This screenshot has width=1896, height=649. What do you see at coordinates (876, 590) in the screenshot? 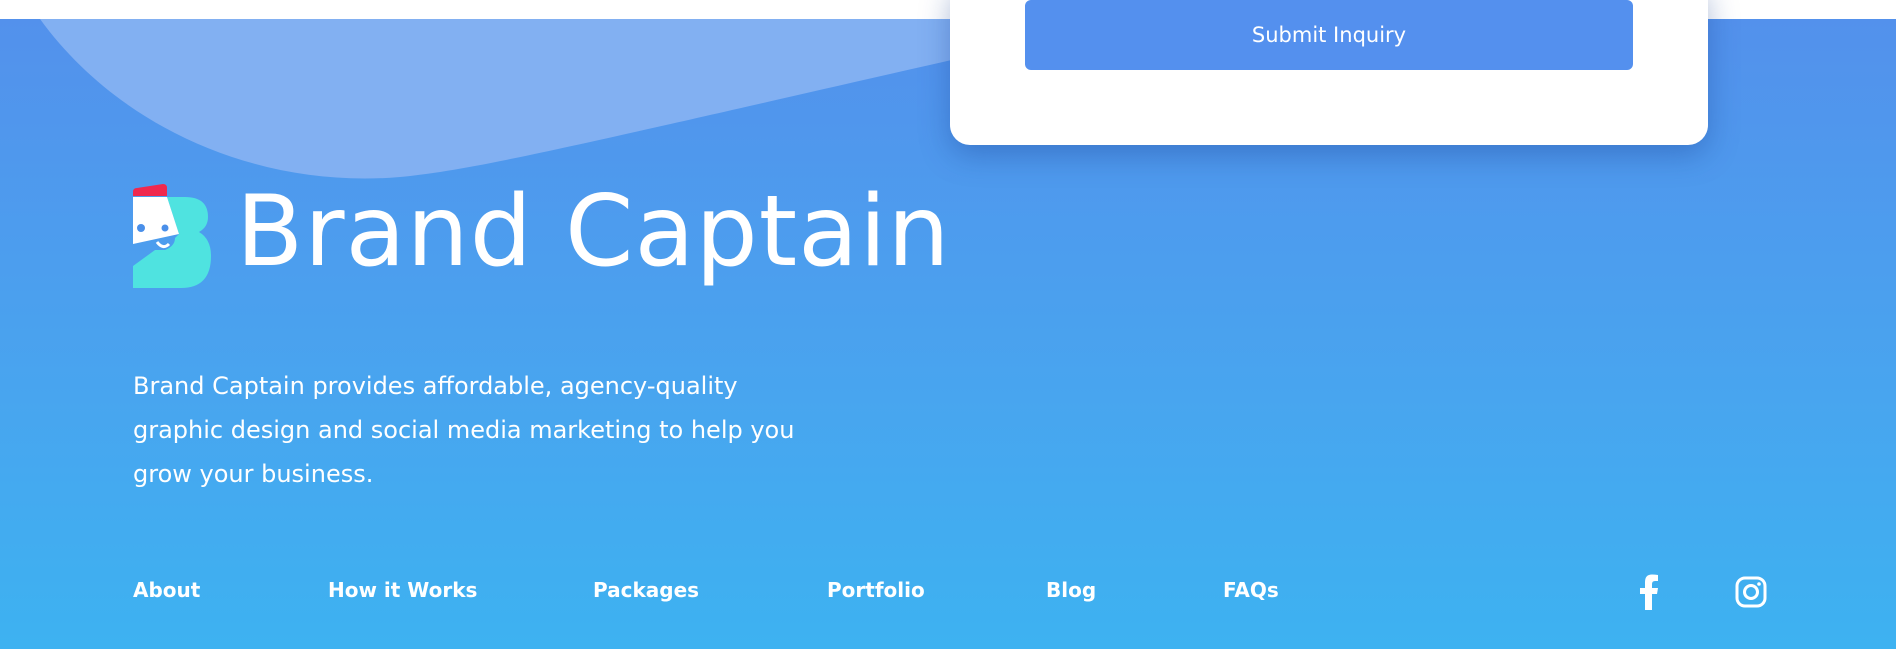
I see `nav-portfolio: Portfolio` at bounding box center [876, 590].